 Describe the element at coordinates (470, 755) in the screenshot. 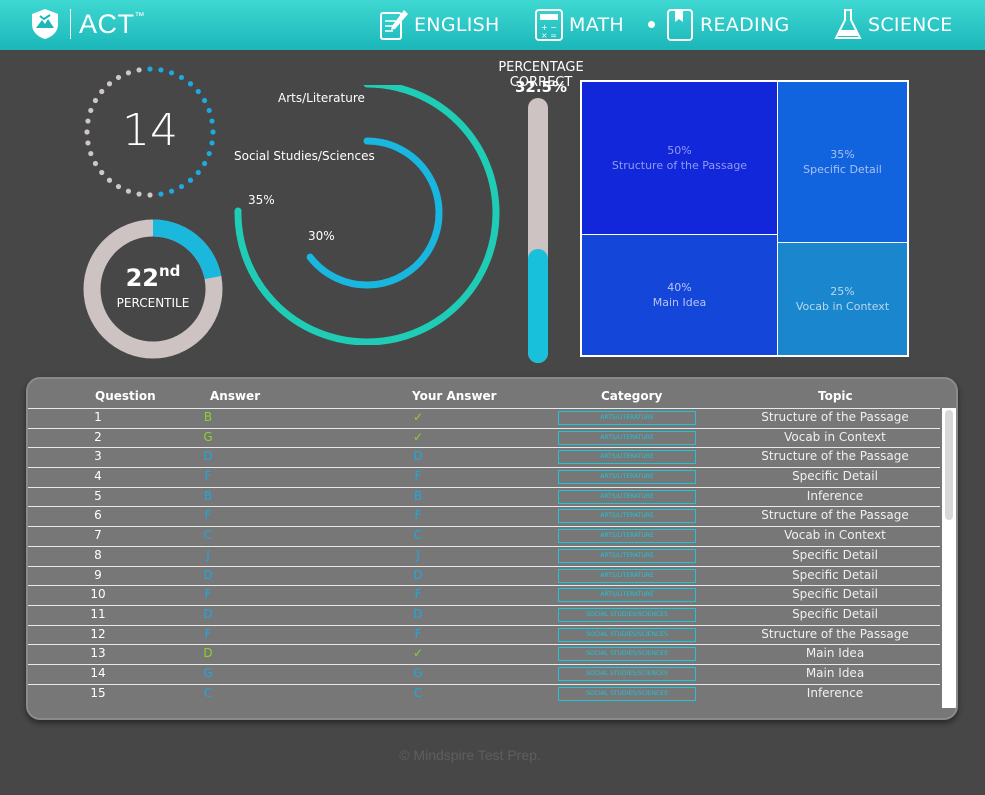

I see `footer-copyright: © Mindspire Test Prep.` at that location.